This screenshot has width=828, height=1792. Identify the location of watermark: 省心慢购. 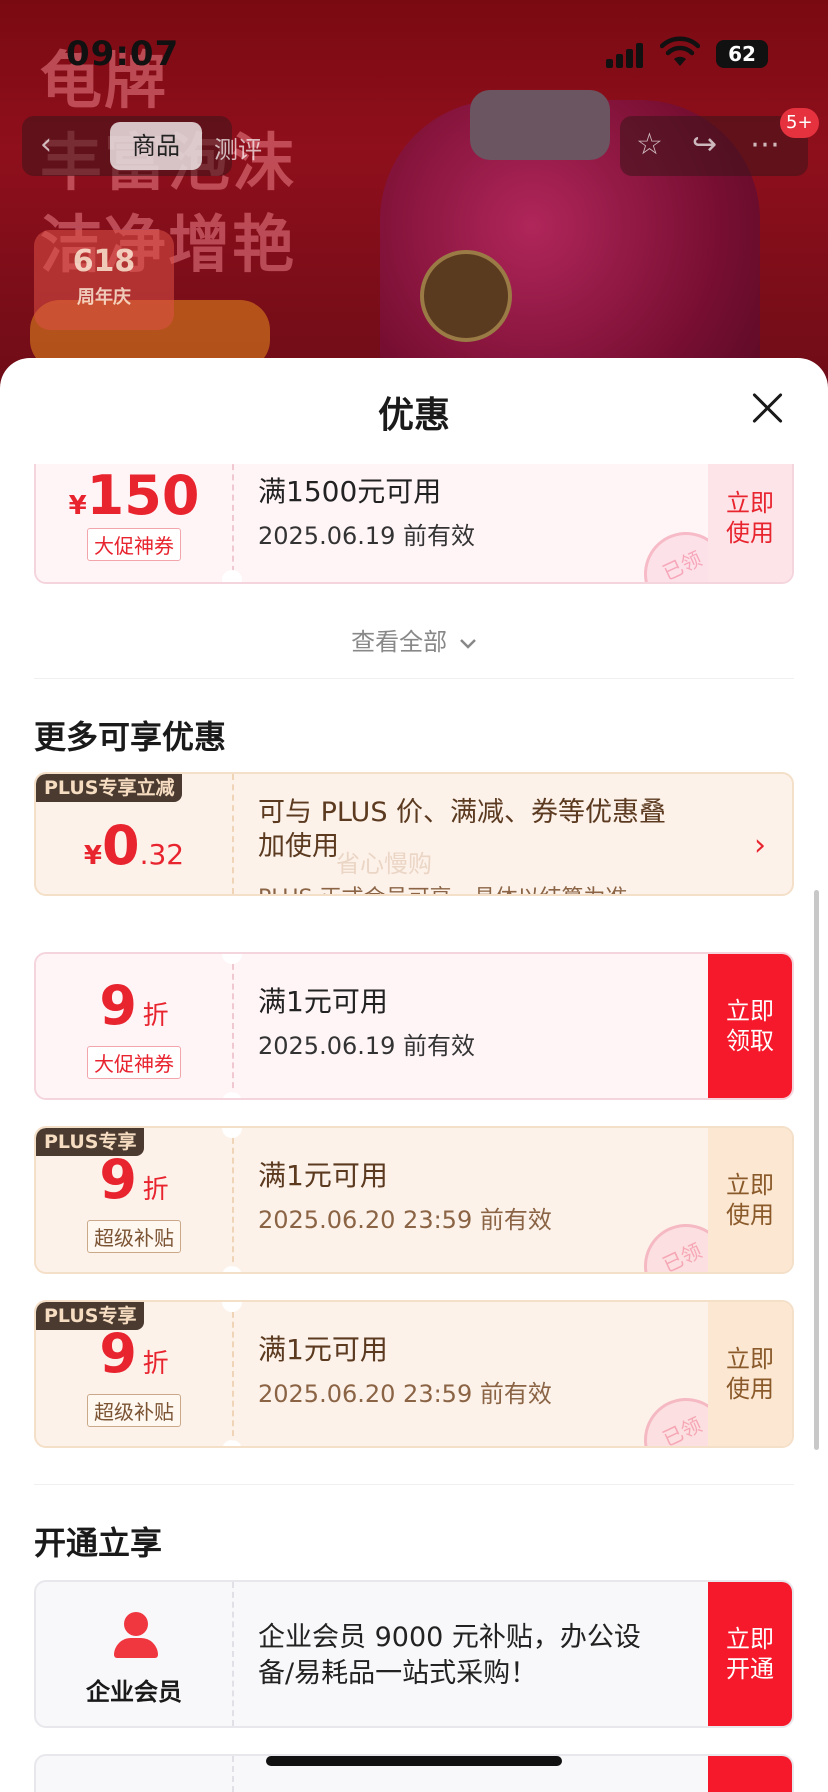
(384, 864).